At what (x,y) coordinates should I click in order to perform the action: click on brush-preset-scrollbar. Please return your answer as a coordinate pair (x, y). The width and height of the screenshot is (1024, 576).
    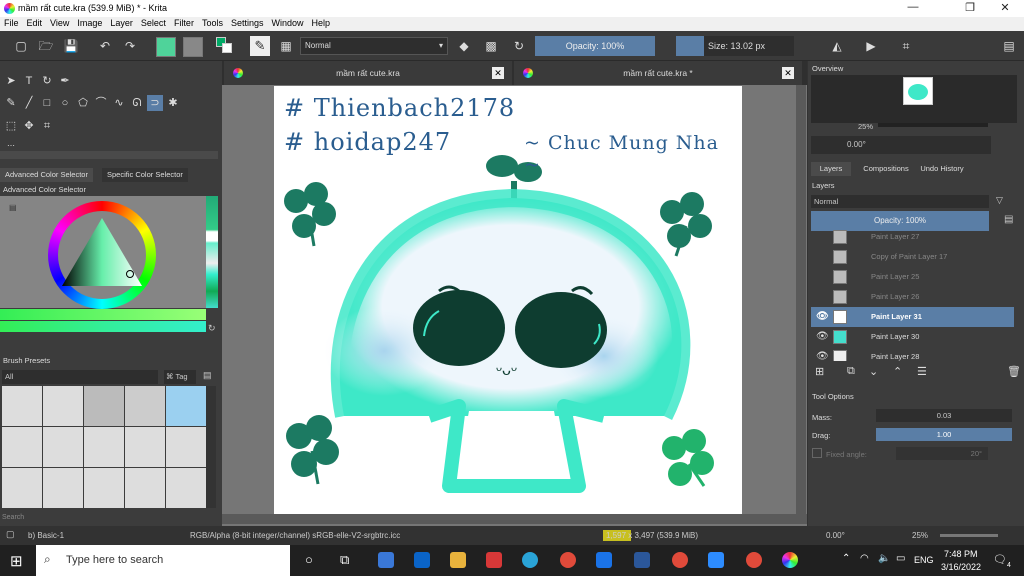
    Looking at the image, I should click on (211, 447).